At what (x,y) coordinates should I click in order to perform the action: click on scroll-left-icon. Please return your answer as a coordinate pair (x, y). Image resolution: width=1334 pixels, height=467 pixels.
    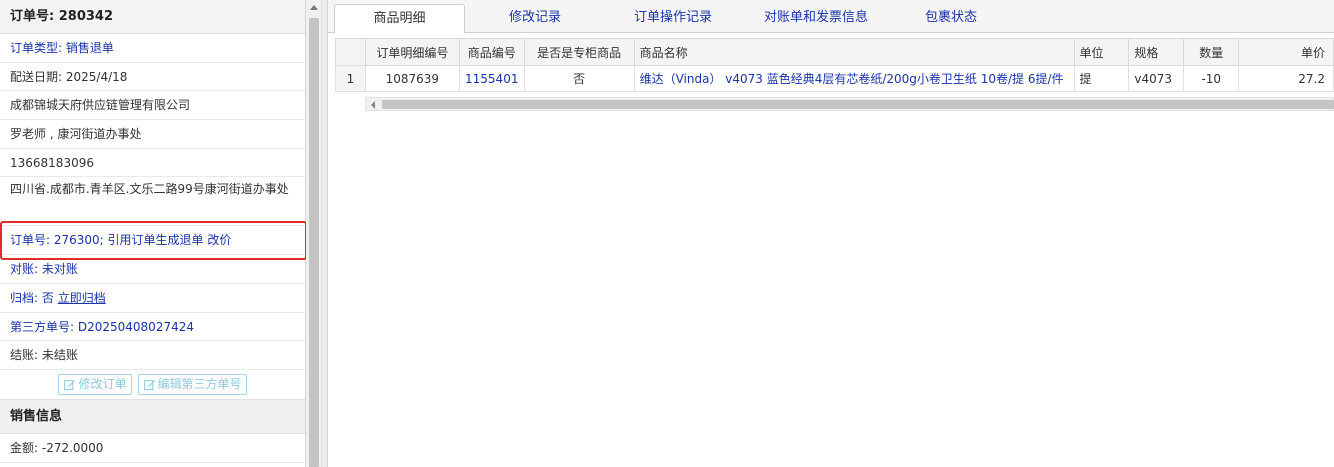
    Looking at the image, I should click on (373, 105).